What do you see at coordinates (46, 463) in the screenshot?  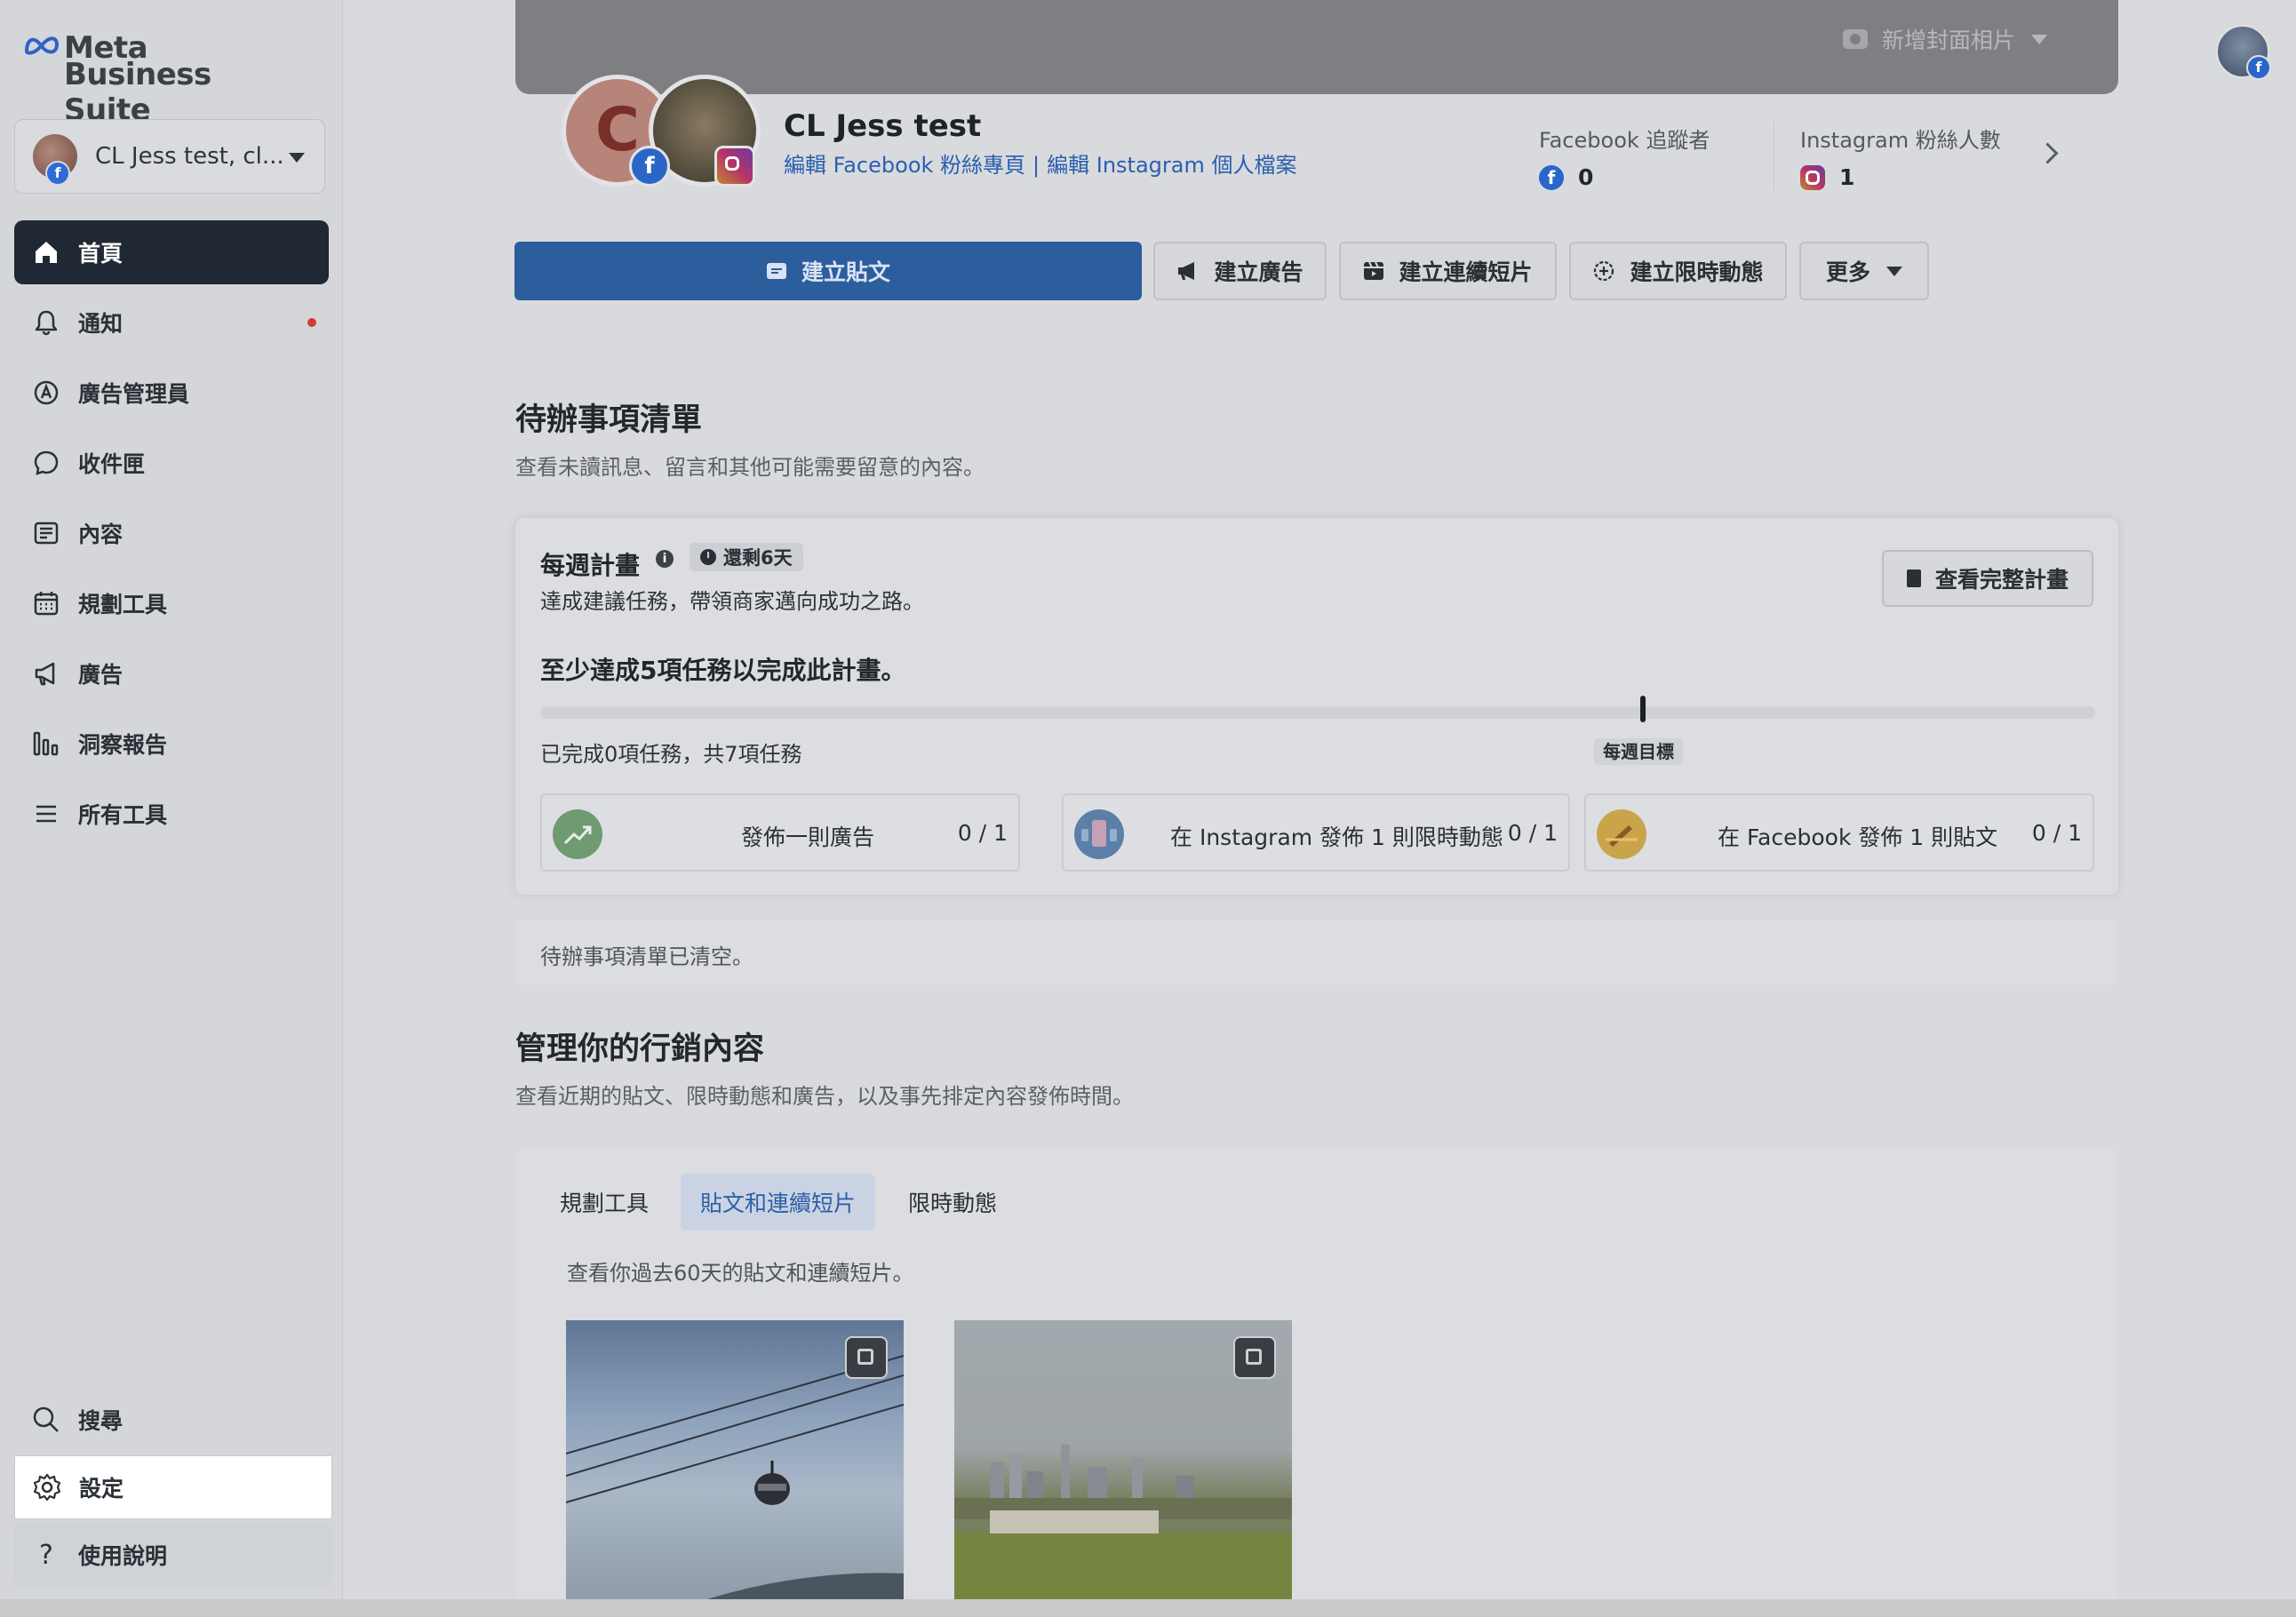 I see `chat-bubble-icon` at bounding box center [46, 463].